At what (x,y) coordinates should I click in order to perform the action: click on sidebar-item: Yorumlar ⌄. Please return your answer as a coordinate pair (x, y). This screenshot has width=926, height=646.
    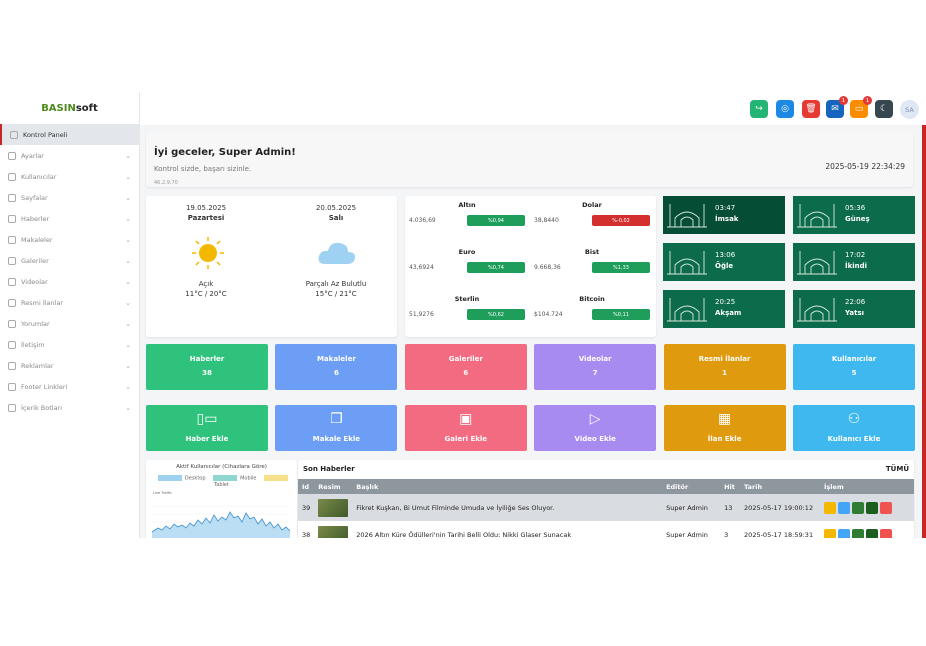
    Looking at the image, I should click on (69, 323).